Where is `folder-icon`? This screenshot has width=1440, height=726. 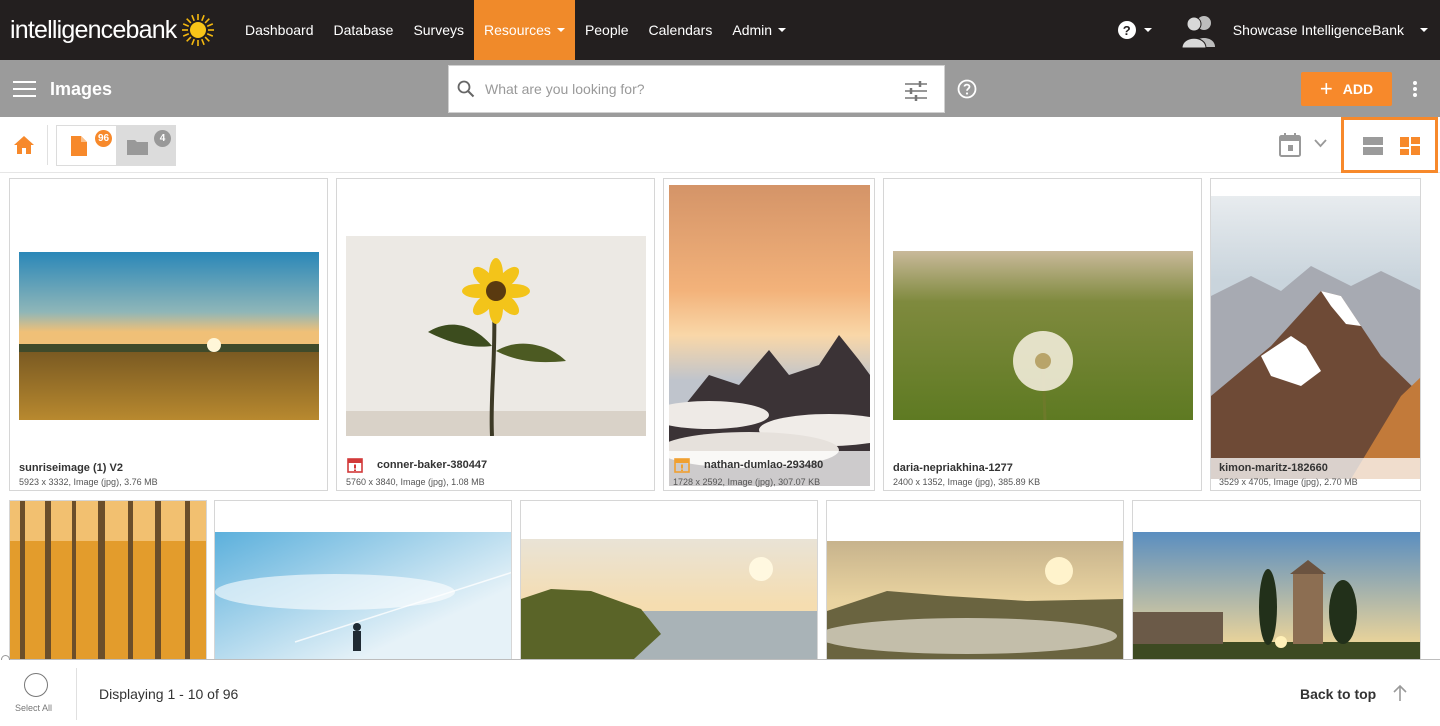
folder-icon is located at coordinates (137, 147).